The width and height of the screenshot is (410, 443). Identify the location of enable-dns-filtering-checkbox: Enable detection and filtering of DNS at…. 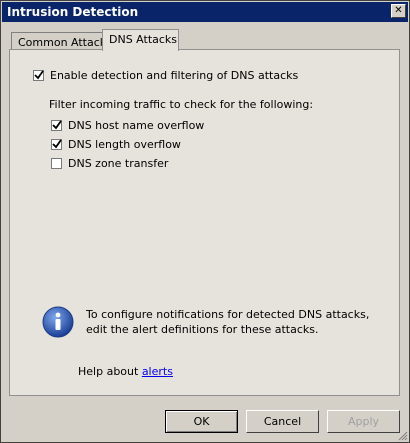
(165, 75).